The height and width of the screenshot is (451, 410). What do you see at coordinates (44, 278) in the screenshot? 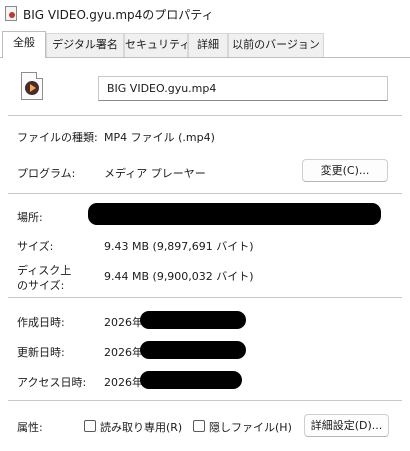
I see `disk-size-label: ディスク上 のサイズ:` at bounding box center [44, 278].